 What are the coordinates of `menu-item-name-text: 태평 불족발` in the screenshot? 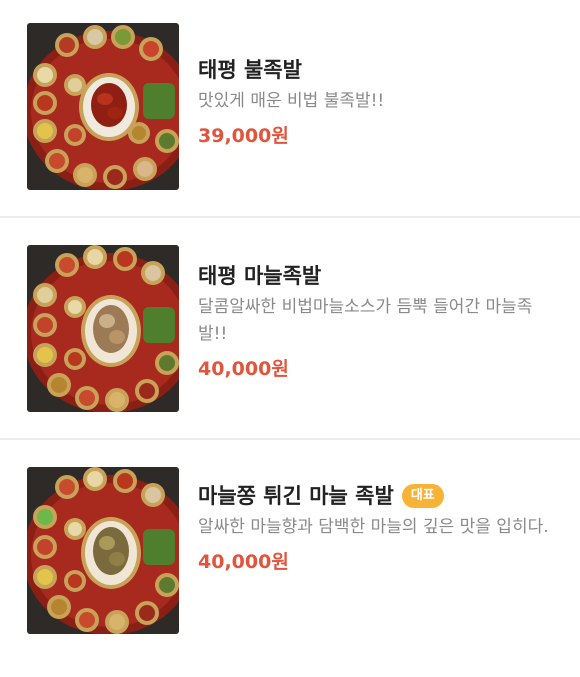 It's located at (250, 70).